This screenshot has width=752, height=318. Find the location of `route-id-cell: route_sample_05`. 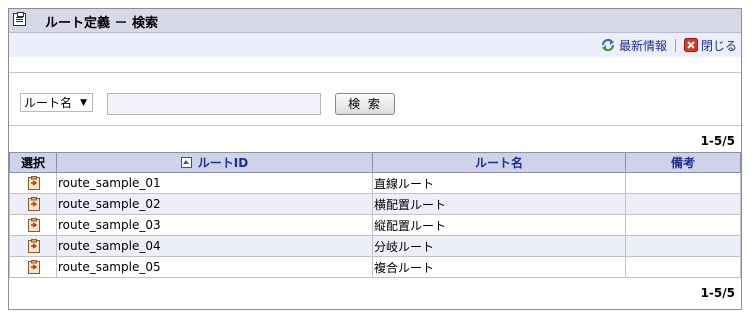

route-id-cell: route_sample_05 is located at coordinates (214, 267).